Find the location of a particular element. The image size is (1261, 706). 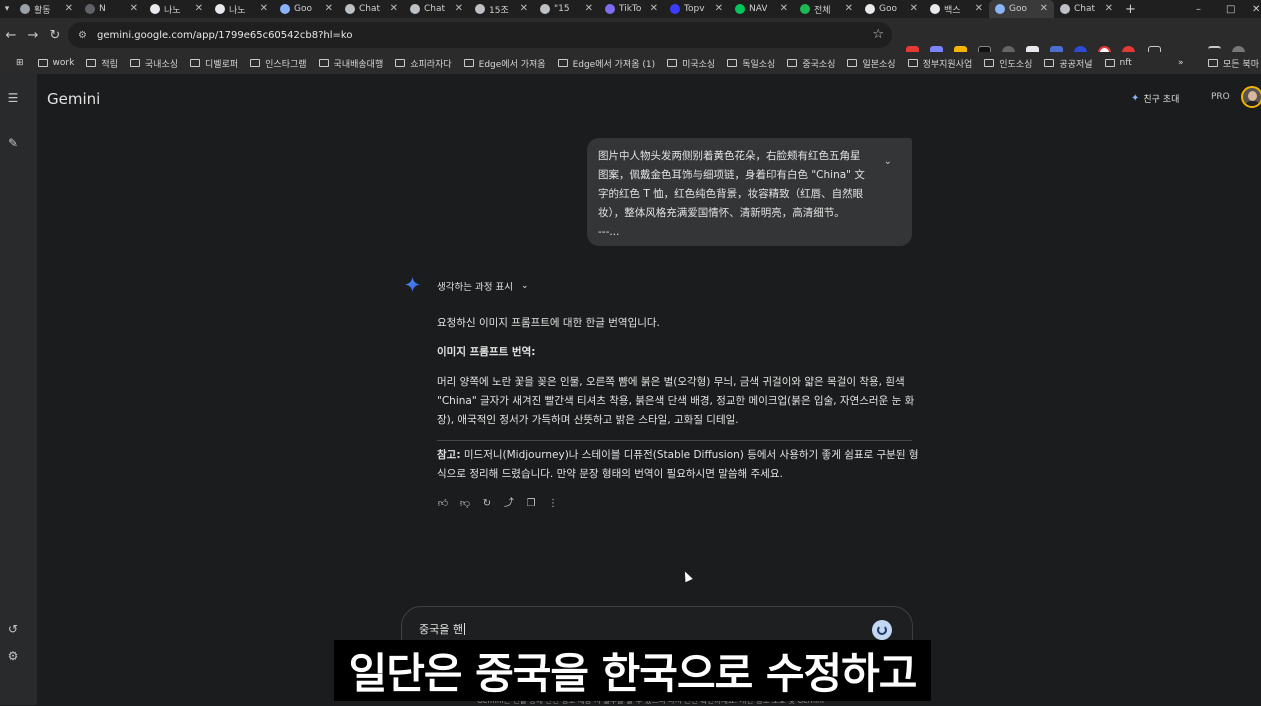

close-window-button: ✕ is located at coordinates (1256, 9).